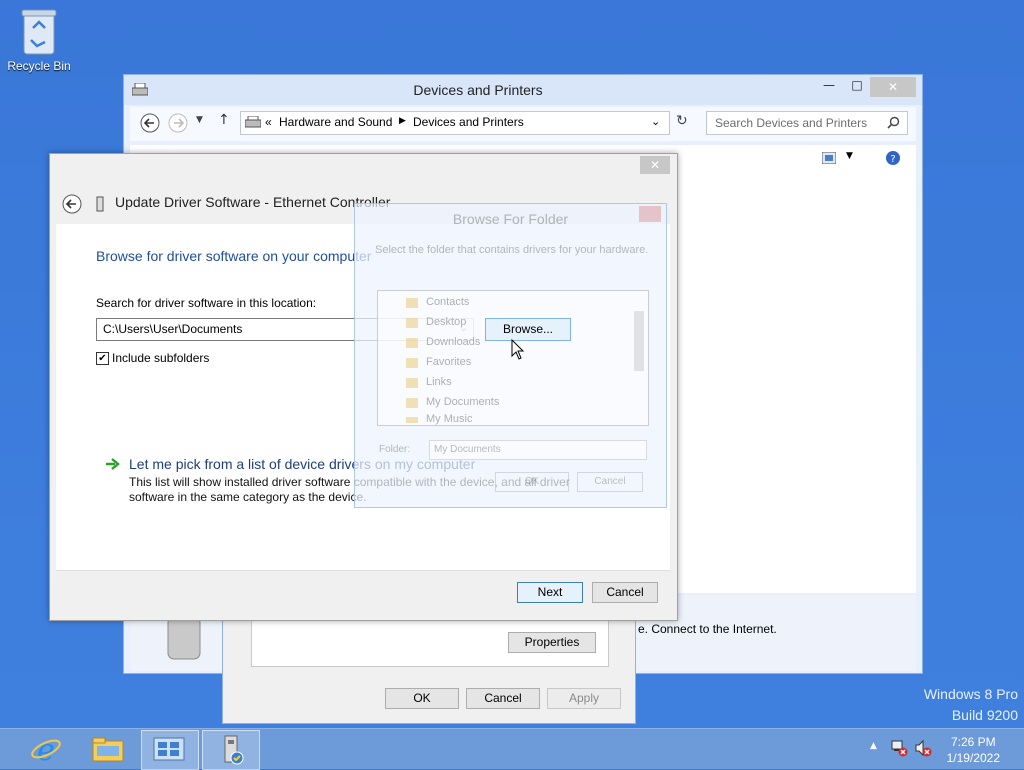 This screenshot has width=1024, height=770. I want to click on breadcrumb-hardware-and-sound: Hardware and Sound, so click(335, 122).